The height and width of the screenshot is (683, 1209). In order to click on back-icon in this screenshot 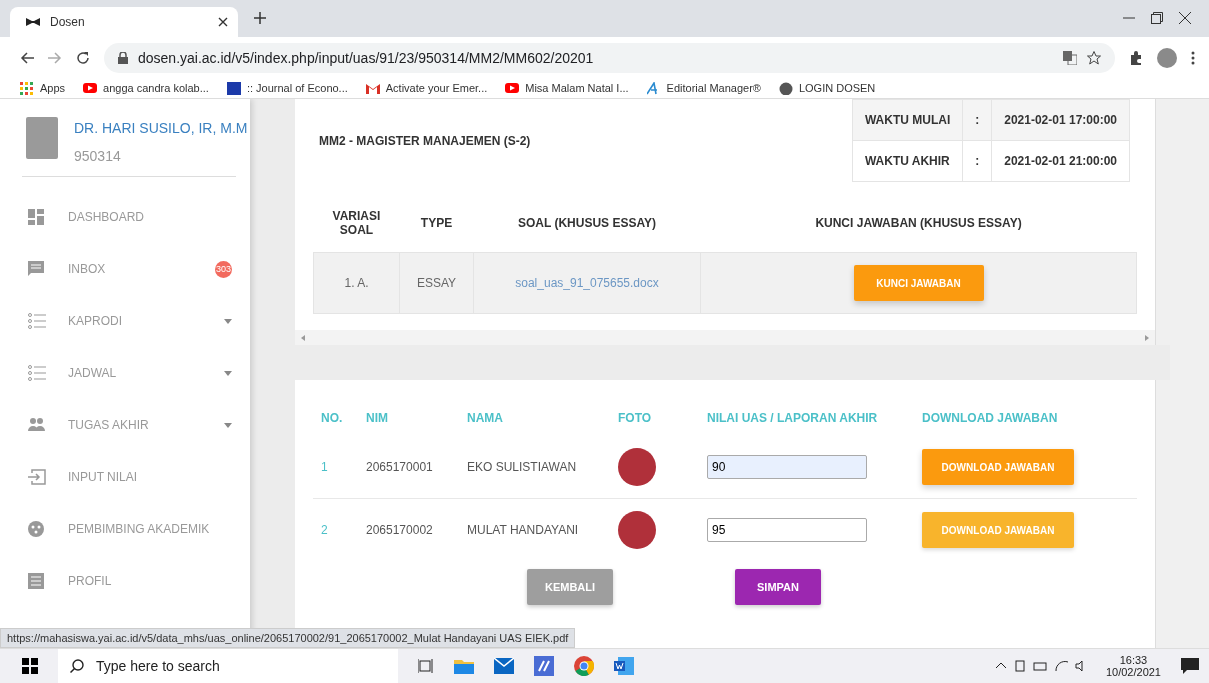, I will do `click(27, 57)`.